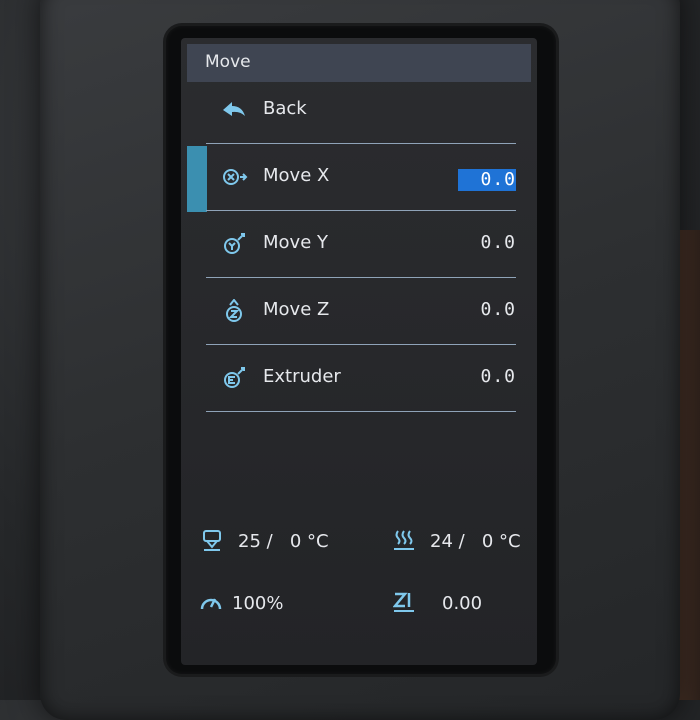 This screenshot has height=720, width=700. What do you see at coordinates (295, 242) in the screenshot?
I see `menu-item-label: Move Y` at bounding box center [295, 242].